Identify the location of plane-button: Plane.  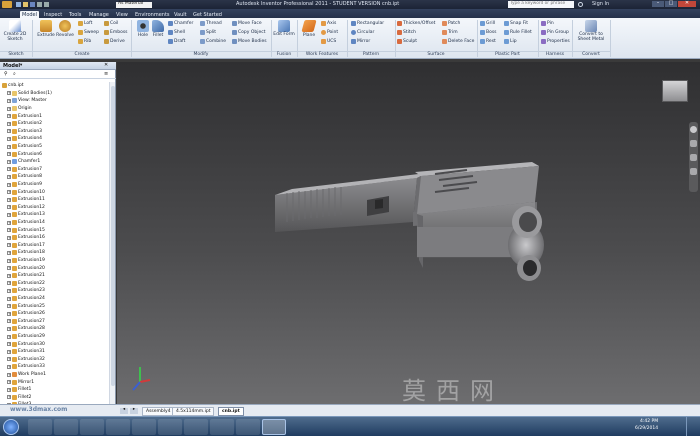
(309, 29).